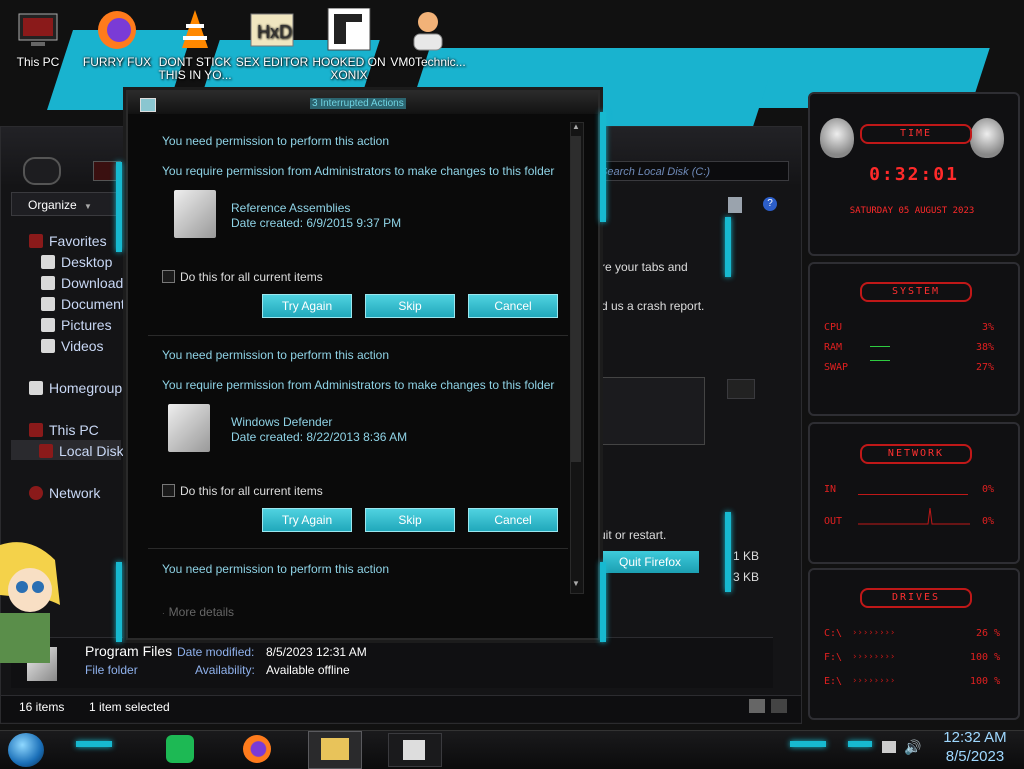 This screenshot has height=769, width=1024. I want to click on nav-favorites: Favorites, so click(68, 241).